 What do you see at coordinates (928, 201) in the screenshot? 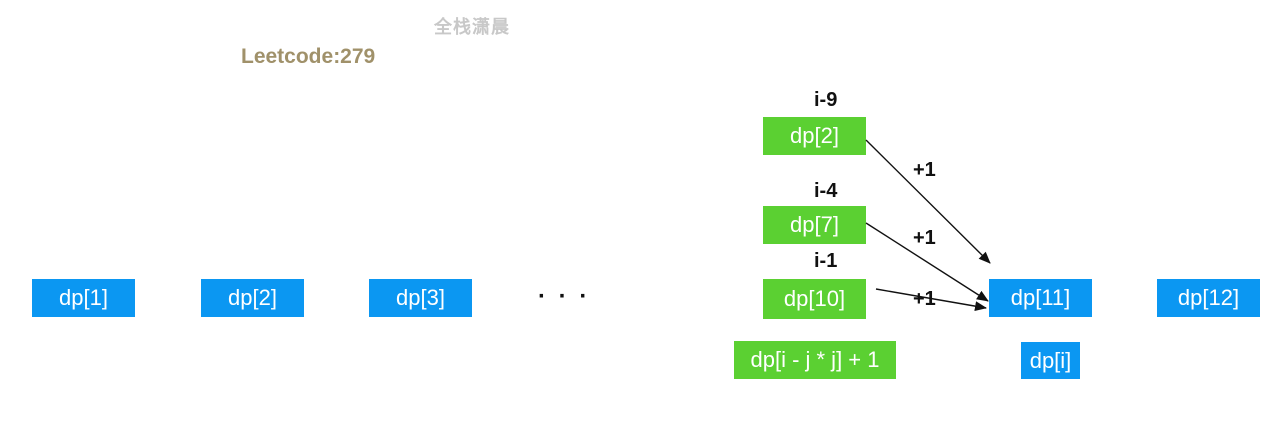
I see `arrow-dp2-to-dp11` at bounding box center [928, 201].